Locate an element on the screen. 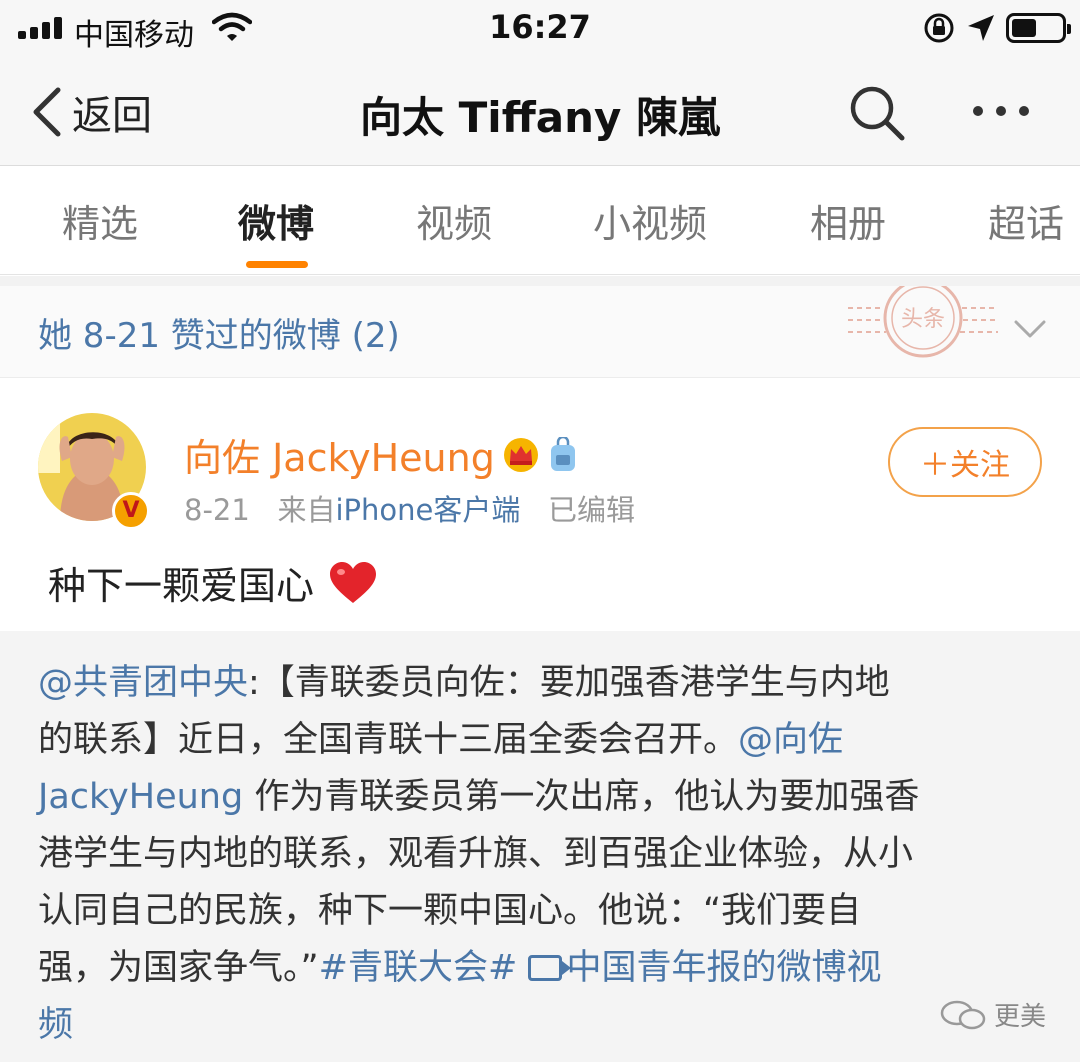  repost-text-segment: :【青联委员向佐：要加强香港学生与内地 is located at coordinates (569, 683).